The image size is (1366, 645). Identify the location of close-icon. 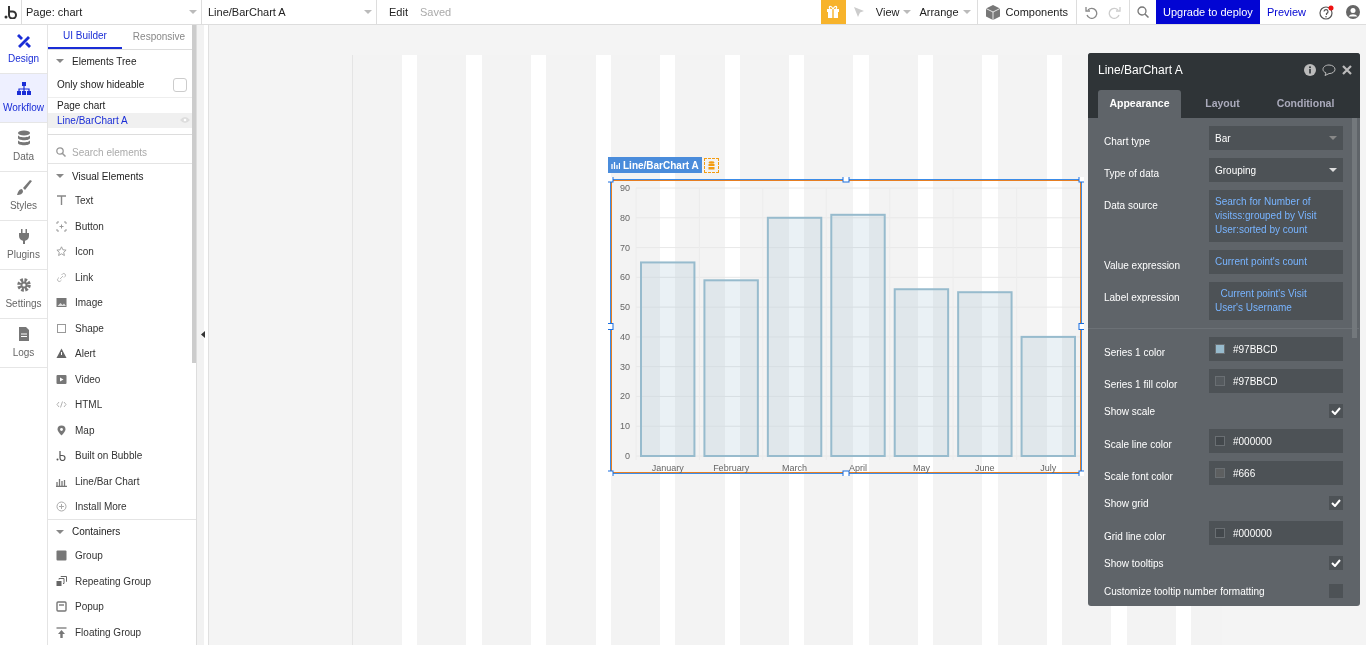
(1347, 69).